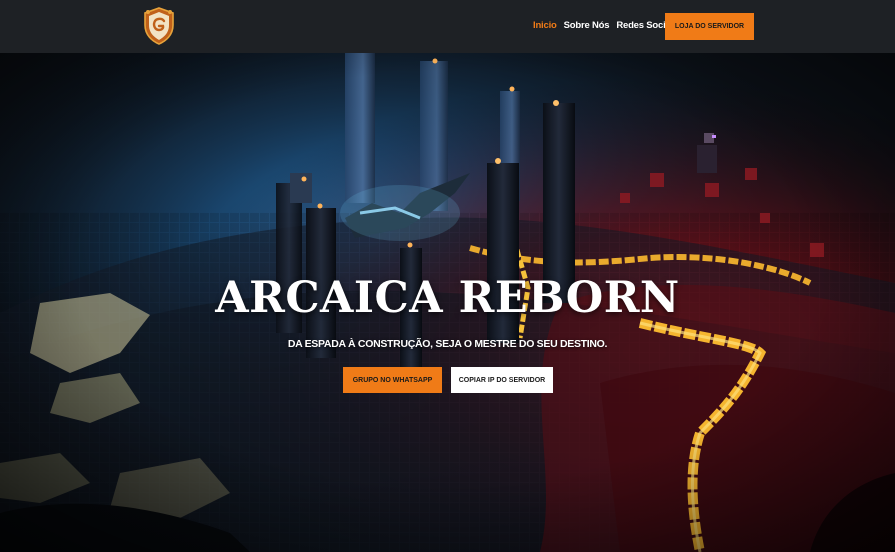 Image resolution: width=895 pixels, height=552 pixels. Describe the element at coordinates (392, 380) in the screenshot. I see `whatsapp-group-button: GRUPO NO WHATSAPP` at that location.